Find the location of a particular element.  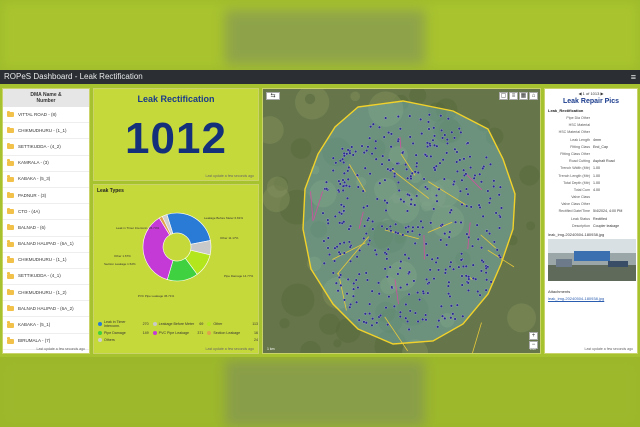

dma-list-item: BALNAD HALIPAD - (6A_1) is located at coordinates (46, 245).